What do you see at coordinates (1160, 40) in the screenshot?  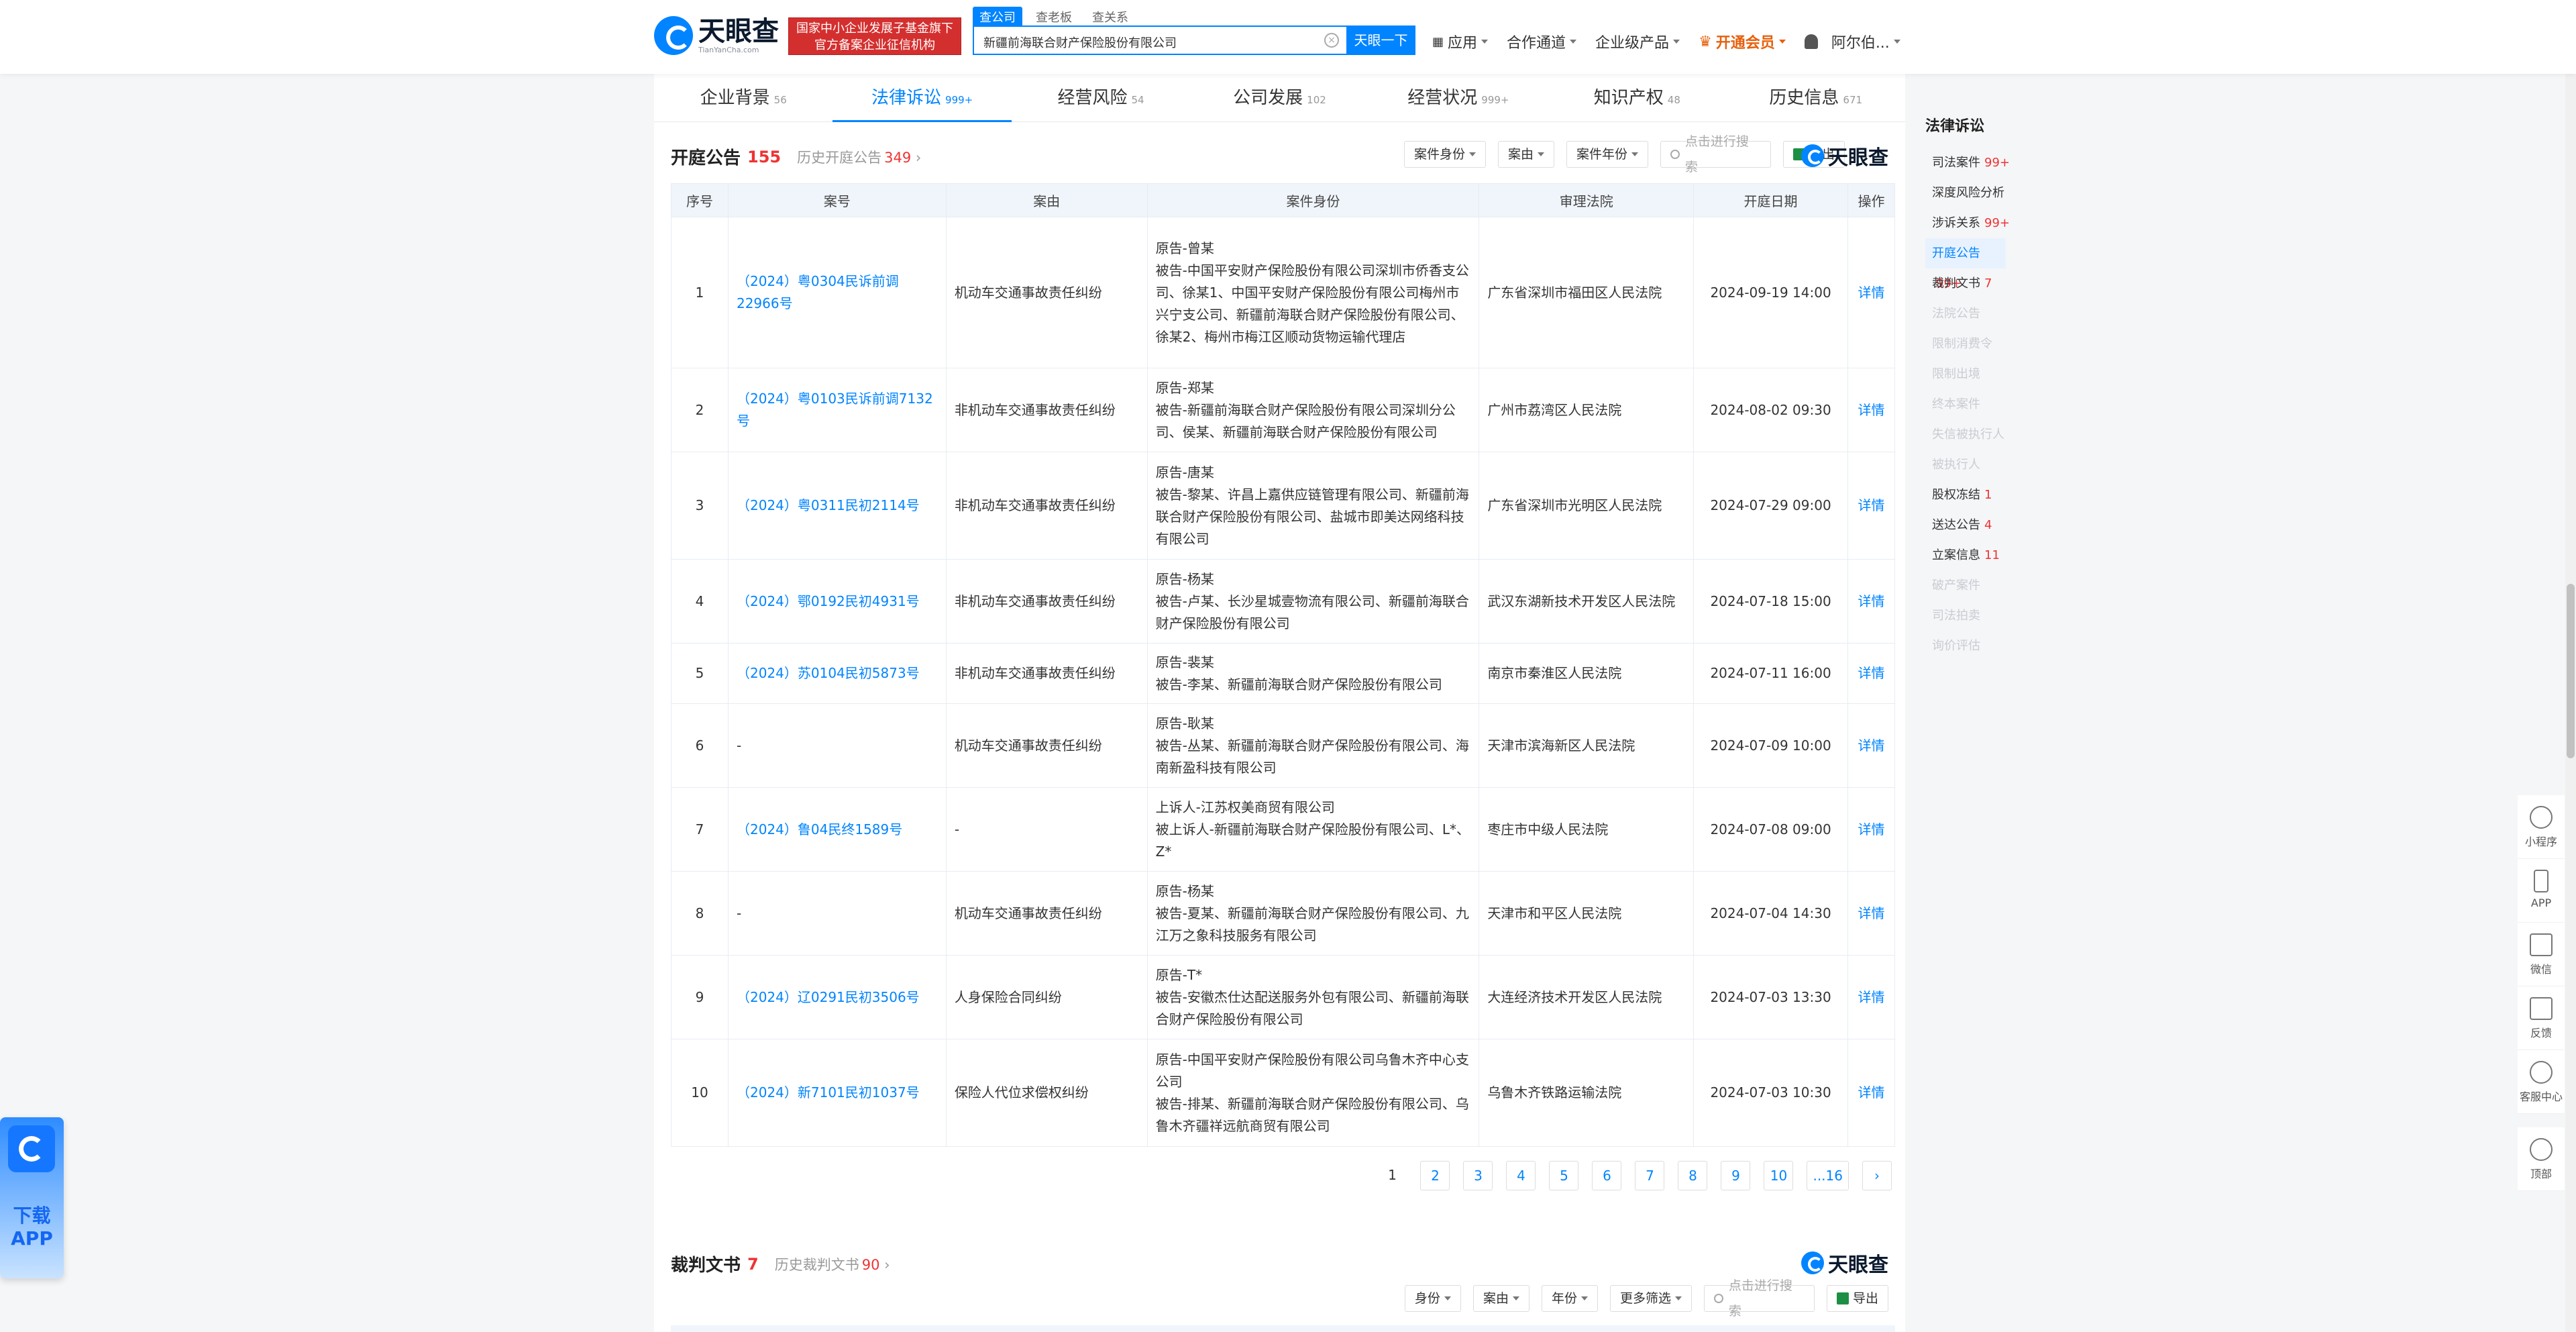 I see `search-input: 新疆前海联合财产保险股份有限公司 ×` at bounding box center [1160, 40].